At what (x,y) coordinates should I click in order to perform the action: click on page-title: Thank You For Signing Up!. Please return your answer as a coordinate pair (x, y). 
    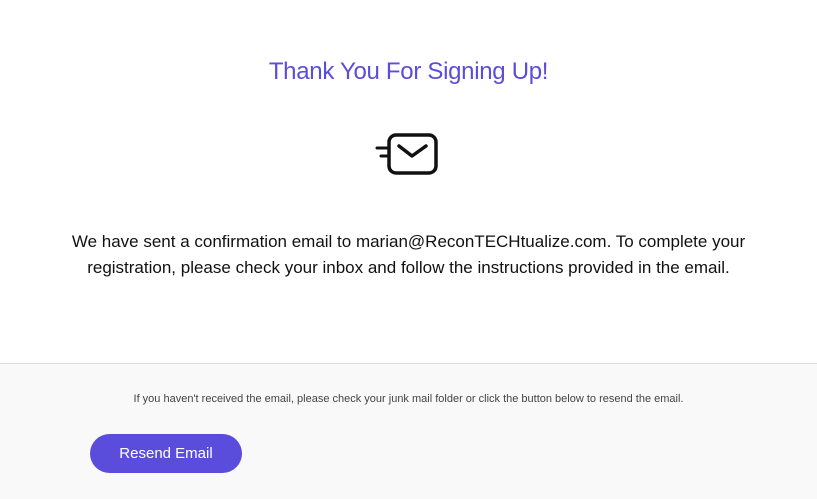
    Looking at the image, I should click on (408, 71).